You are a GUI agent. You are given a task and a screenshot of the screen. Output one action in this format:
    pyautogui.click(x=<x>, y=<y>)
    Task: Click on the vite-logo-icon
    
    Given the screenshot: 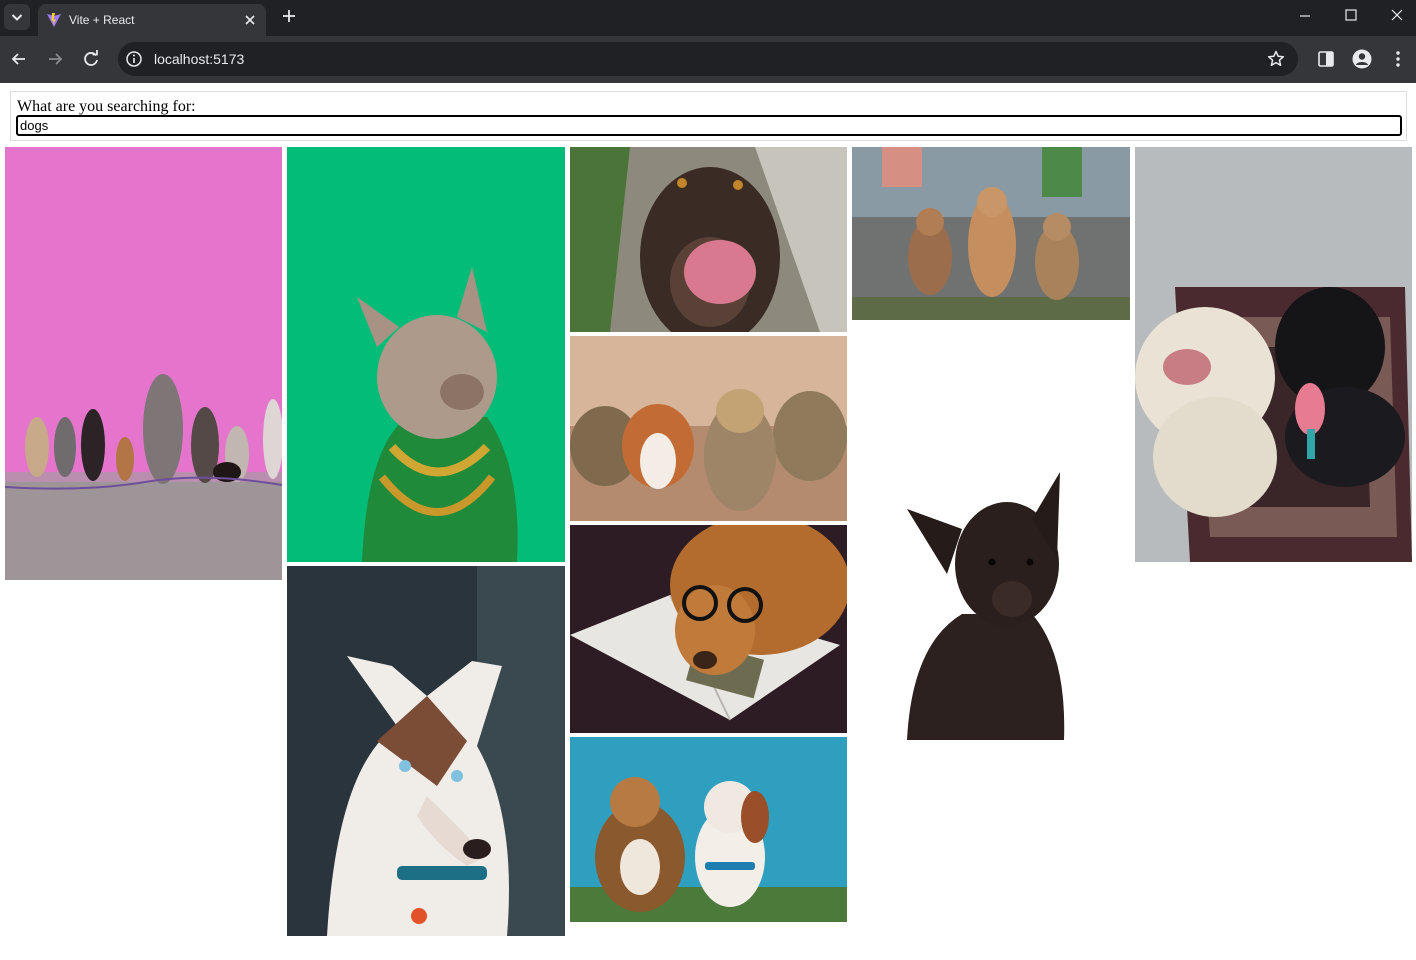 What is the action you would take?
    pyautogui.click(x=54, y=20)
    